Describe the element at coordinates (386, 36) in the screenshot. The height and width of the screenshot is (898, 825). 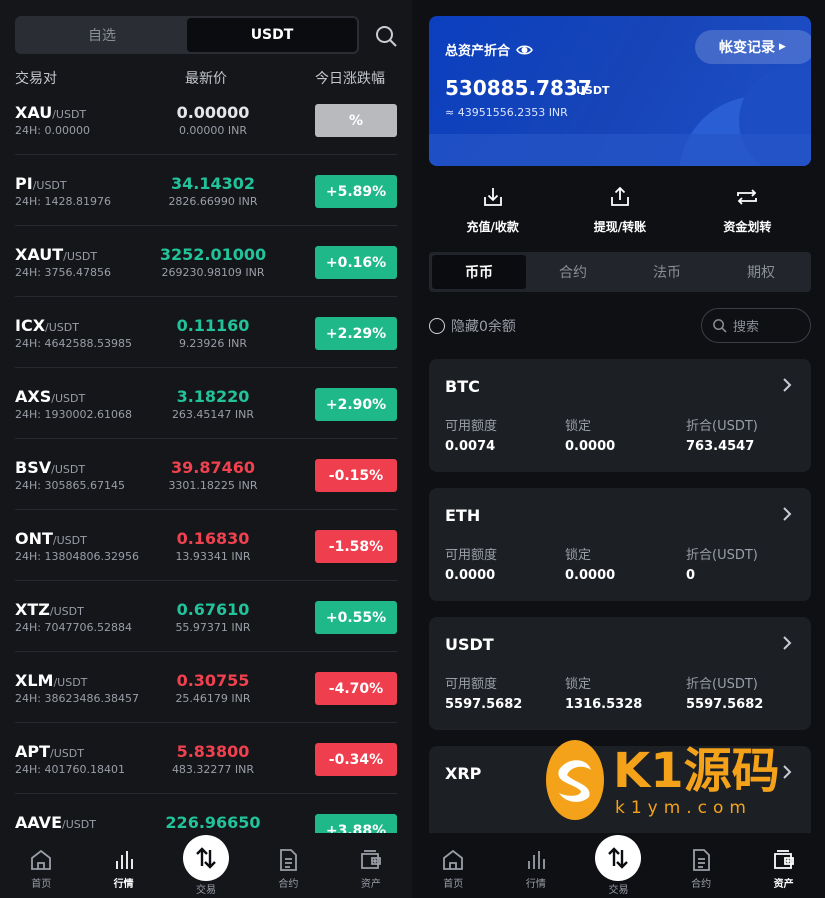
I see `search-icon` at that location.